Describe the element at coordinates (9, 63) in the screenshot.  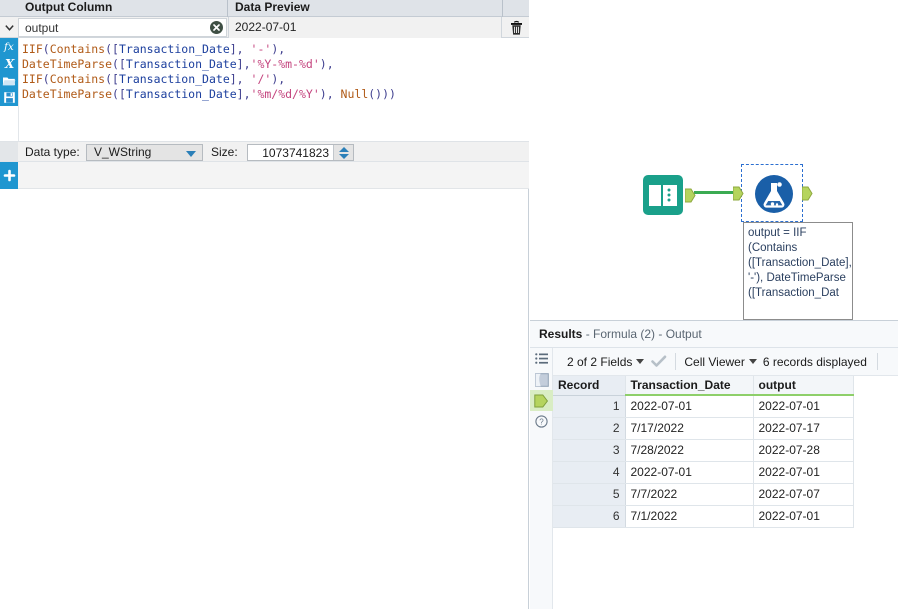
I see `variable-icon: X` at that location.